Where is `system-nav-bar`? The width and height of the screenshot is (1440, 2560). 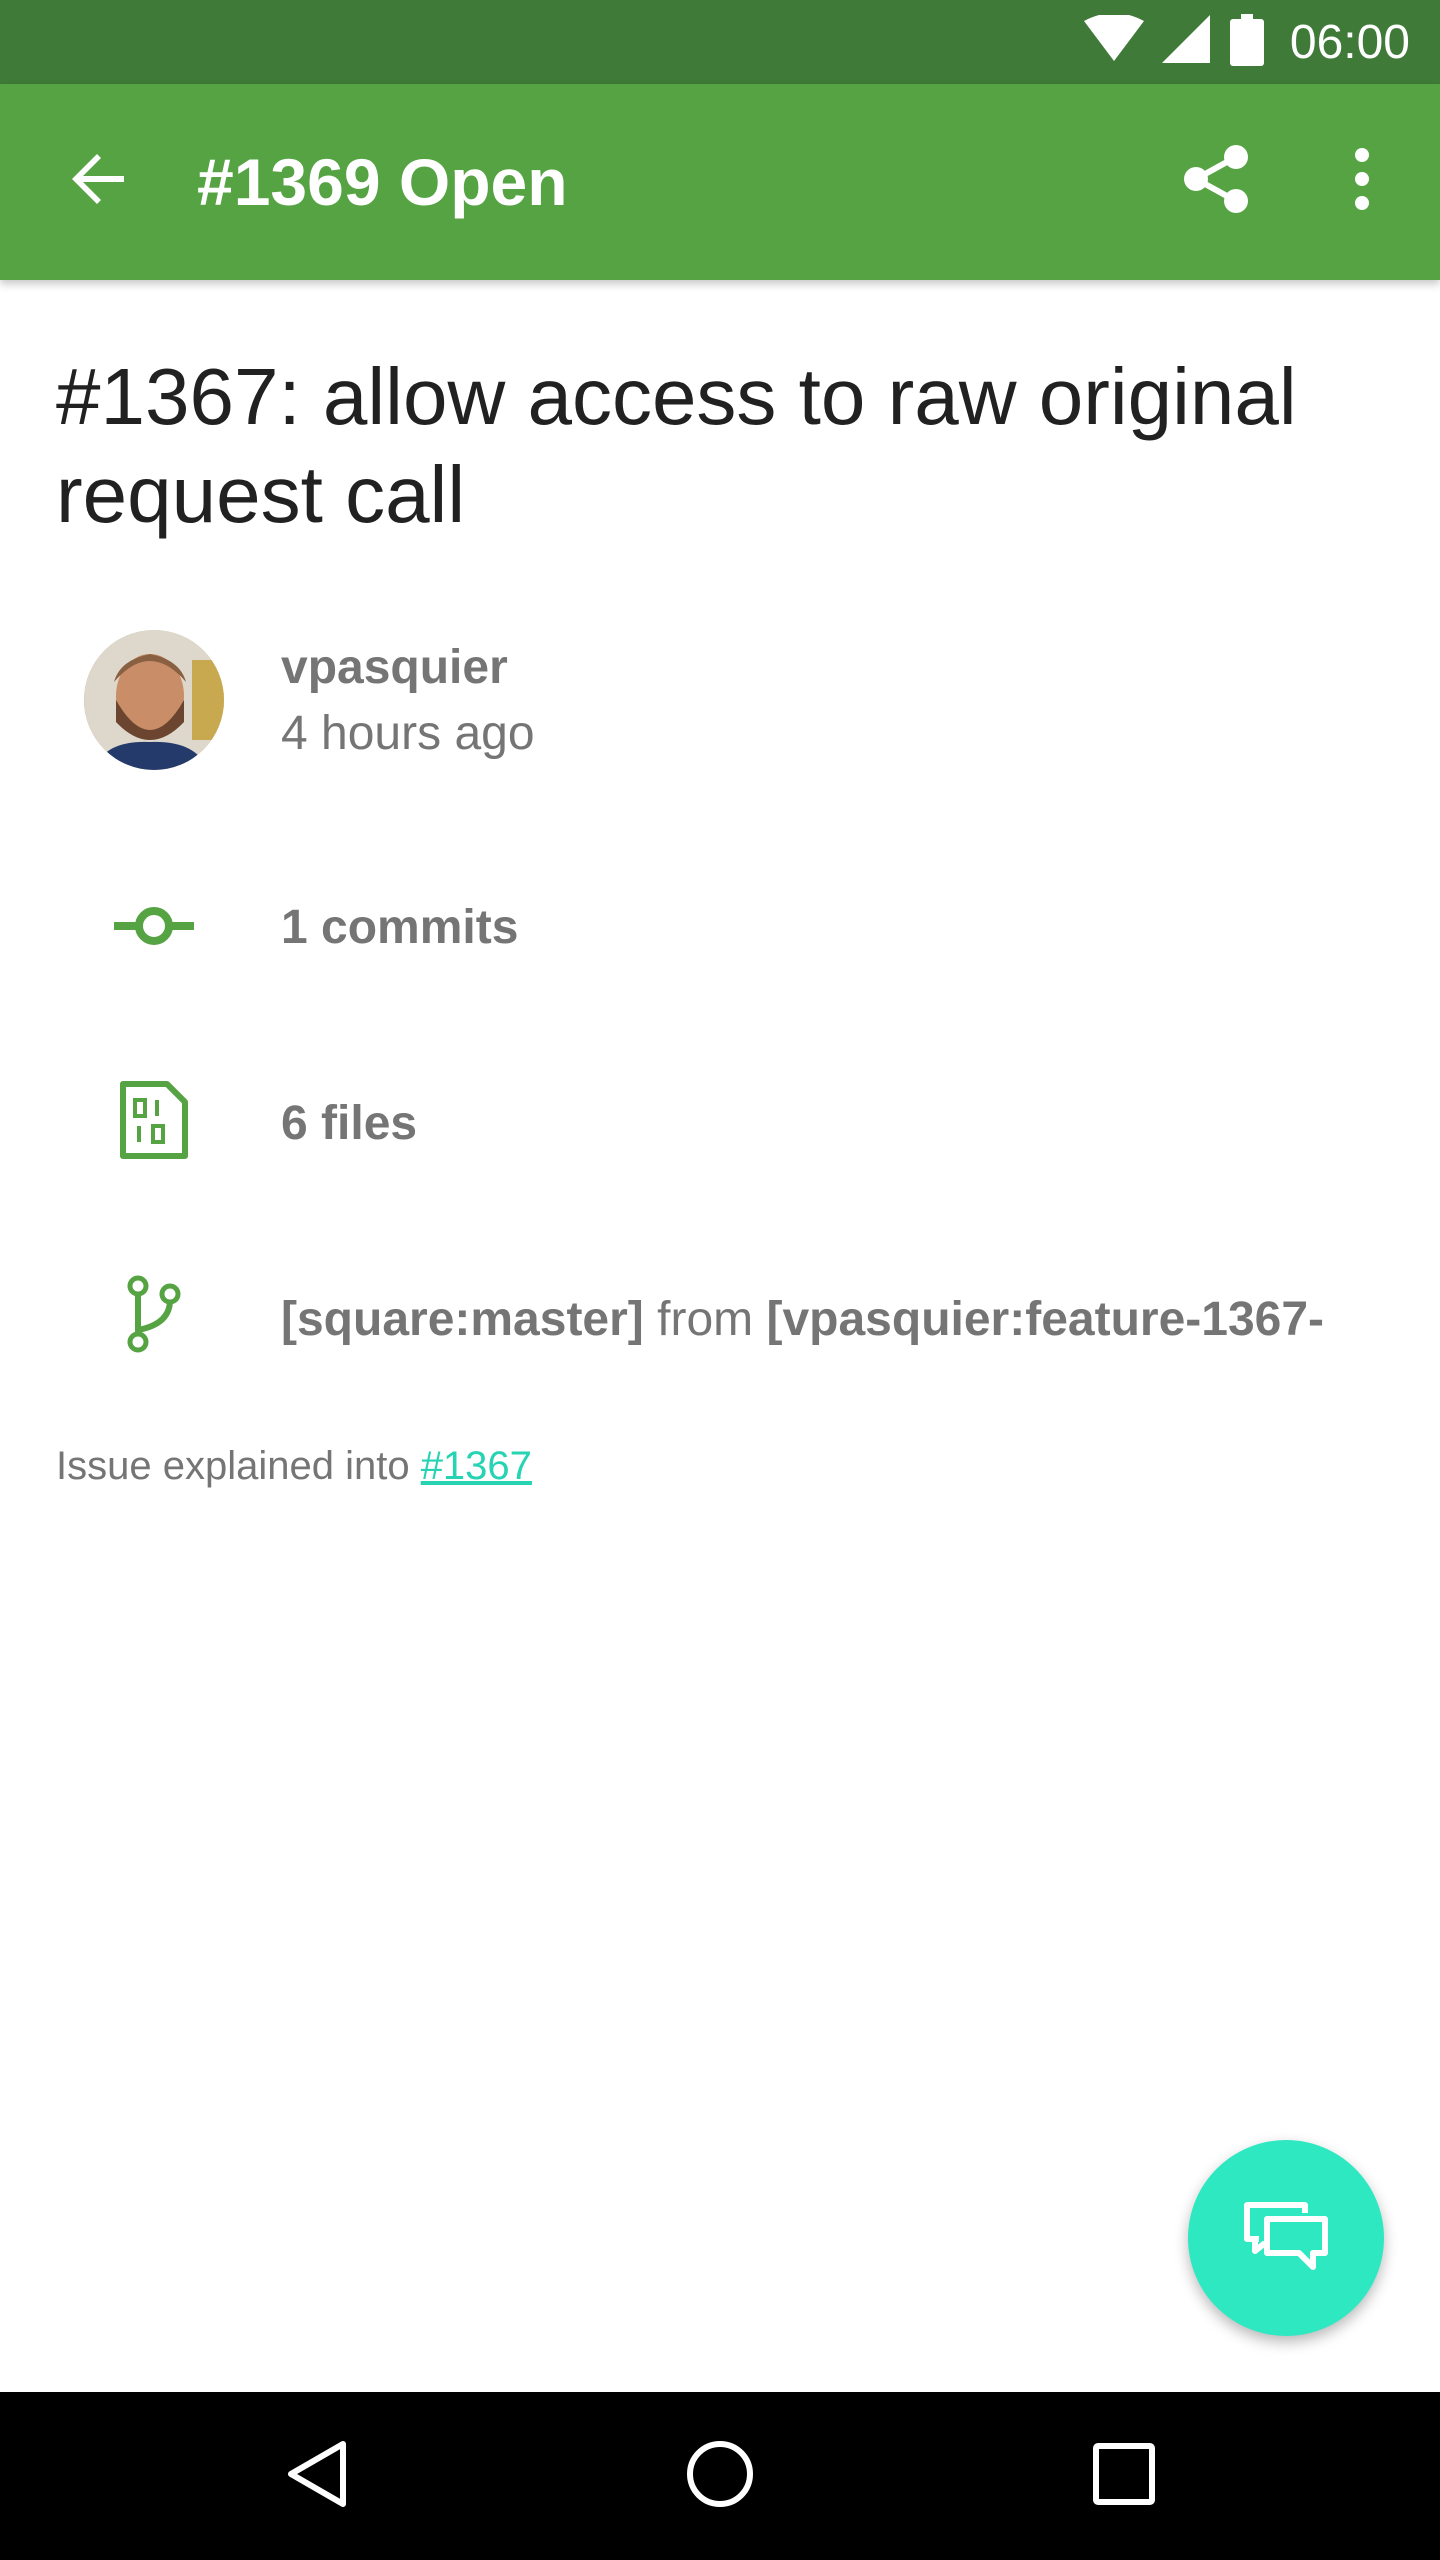
system-nav-bar is located at coordinates (720, 2476).